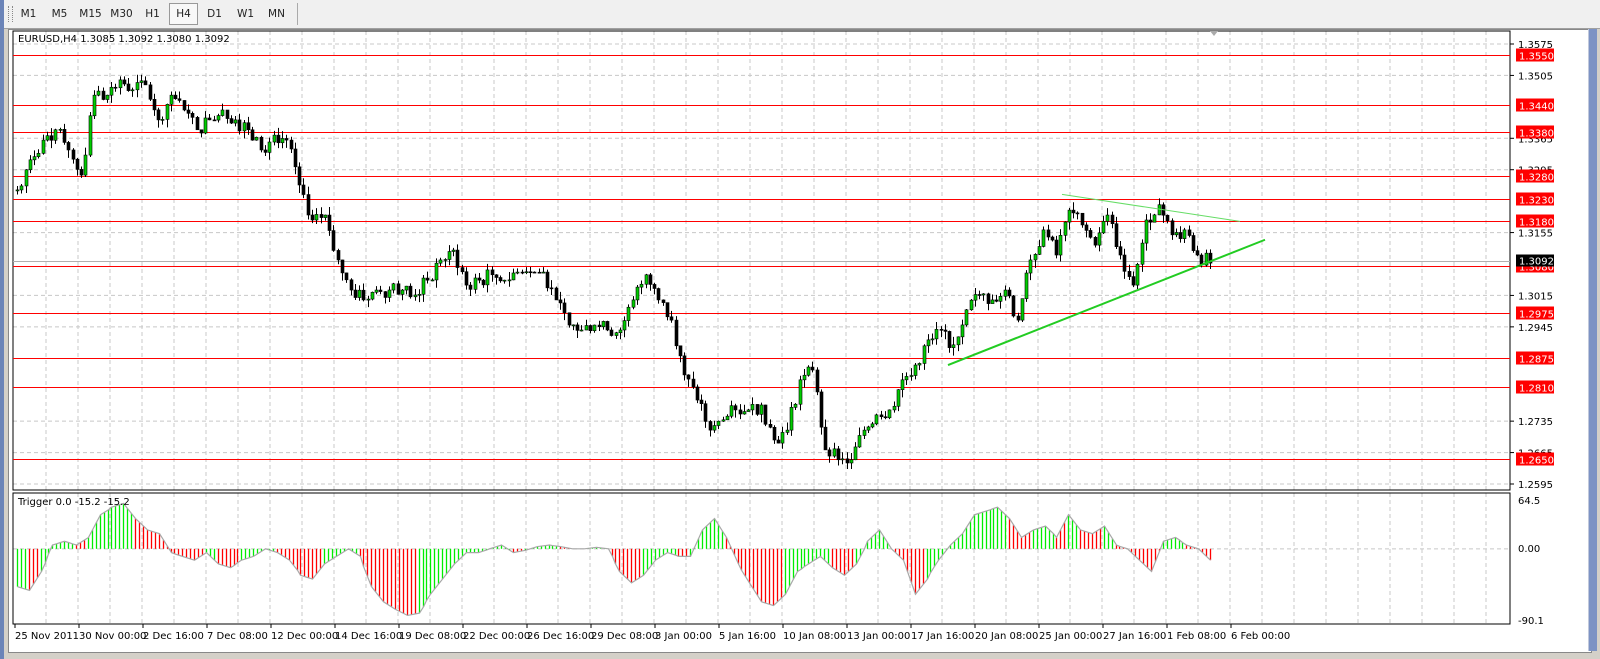 The image size is (1600, 659). I want to click on chart-header: EURUSD,H4 1.3085 1.3092 1.3080 1.3092, so click(124, 39).